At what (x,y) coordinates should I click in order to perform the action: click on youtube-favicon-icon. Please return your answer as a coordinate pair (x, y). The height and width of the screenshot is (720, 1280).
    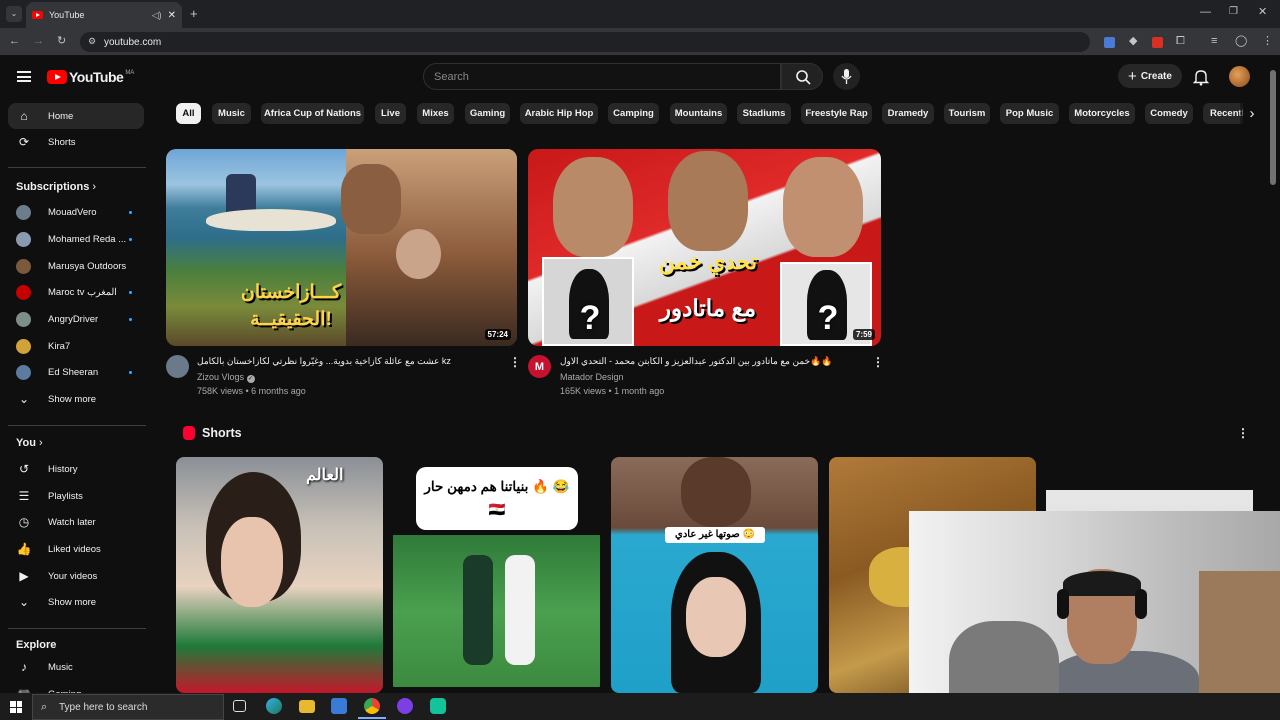
    Looking at the image, I should click on (37, 15).